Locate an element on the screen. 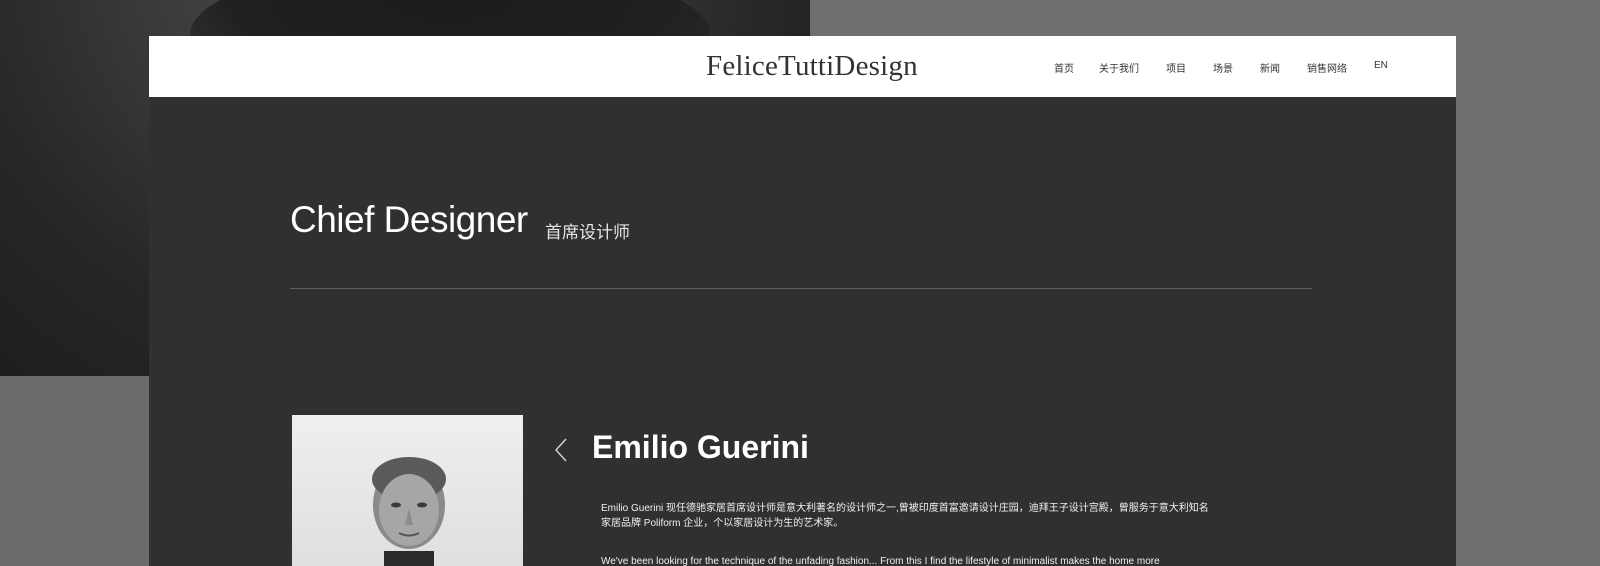 The width and height of the screenshot is (1600, 566). section-subtitle: 首席设计师 is located at coordinates (587, 232).